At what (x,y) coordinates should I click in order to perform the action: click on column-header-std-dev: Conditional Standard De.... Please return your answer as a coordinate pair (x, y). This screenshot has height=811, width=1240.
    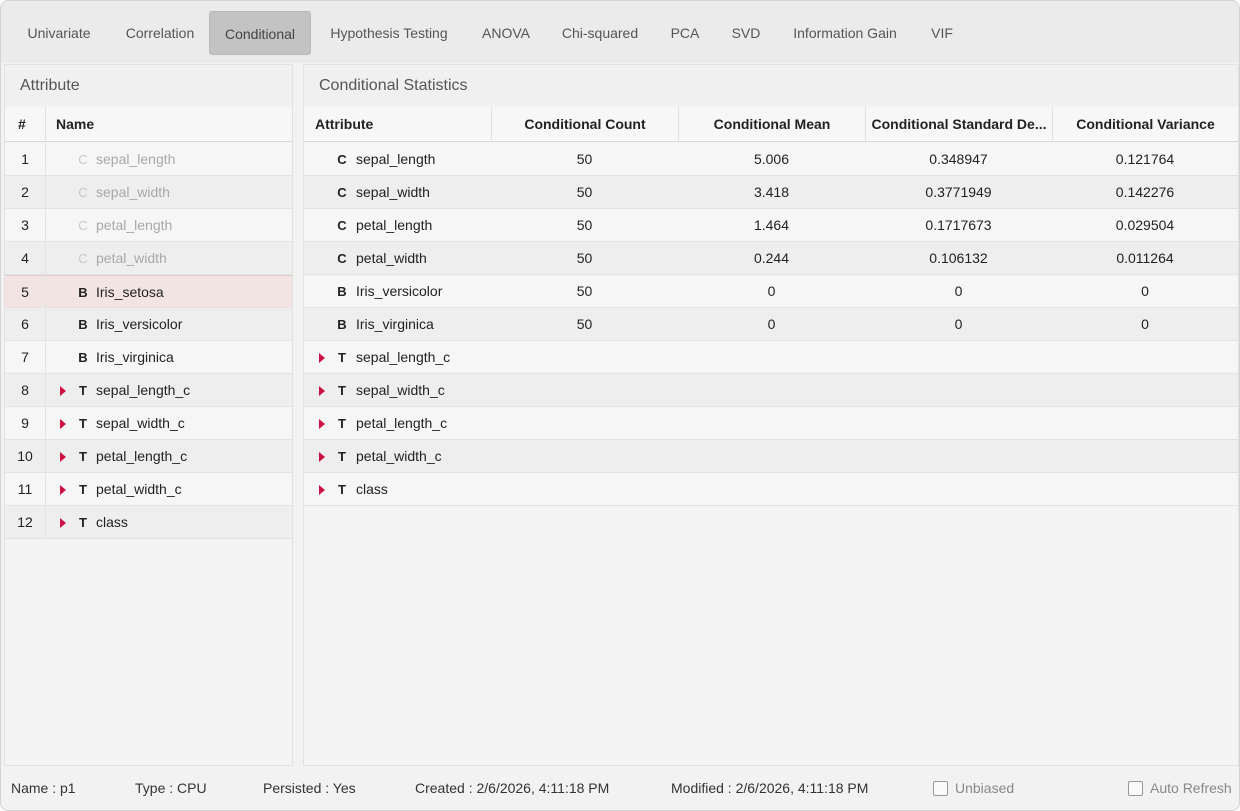
    Looking at the image, I should click on (958, 124).